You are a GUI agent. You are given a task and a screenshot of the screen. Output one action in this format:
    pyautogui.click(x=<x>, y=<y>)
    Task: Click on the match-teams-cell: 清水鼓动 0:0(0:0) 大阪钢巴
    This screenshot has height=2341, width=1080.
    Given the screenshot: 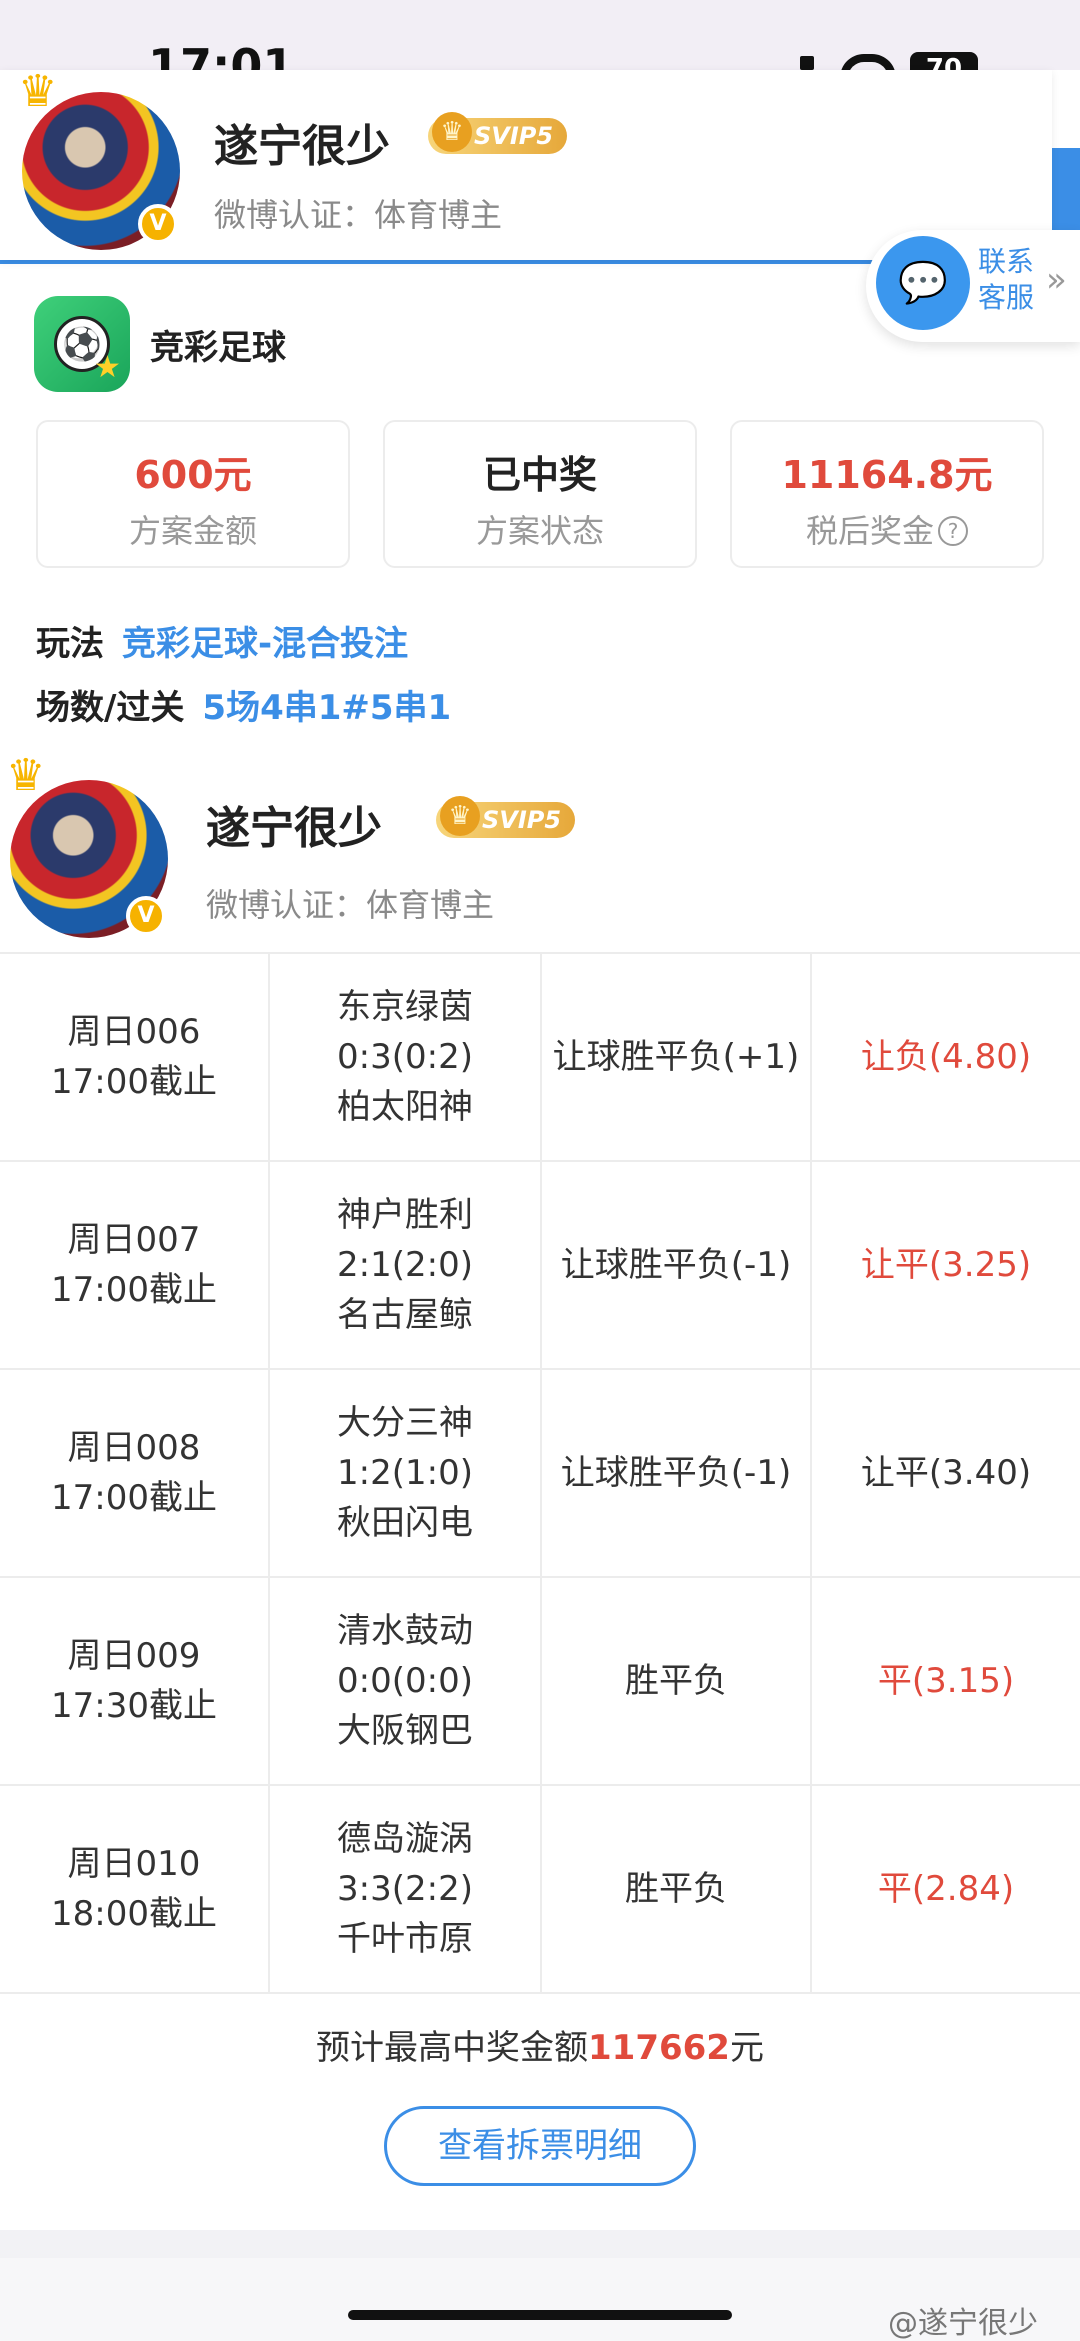 What is the action you would take?
    pyautogui.click(x=406, y=1681)
    